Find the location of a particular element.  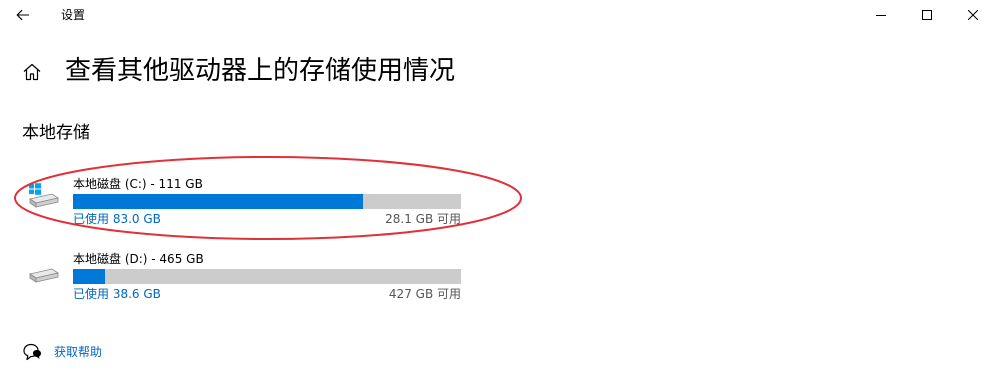

title-bar: 设置 is located at coordinates (496, 15).